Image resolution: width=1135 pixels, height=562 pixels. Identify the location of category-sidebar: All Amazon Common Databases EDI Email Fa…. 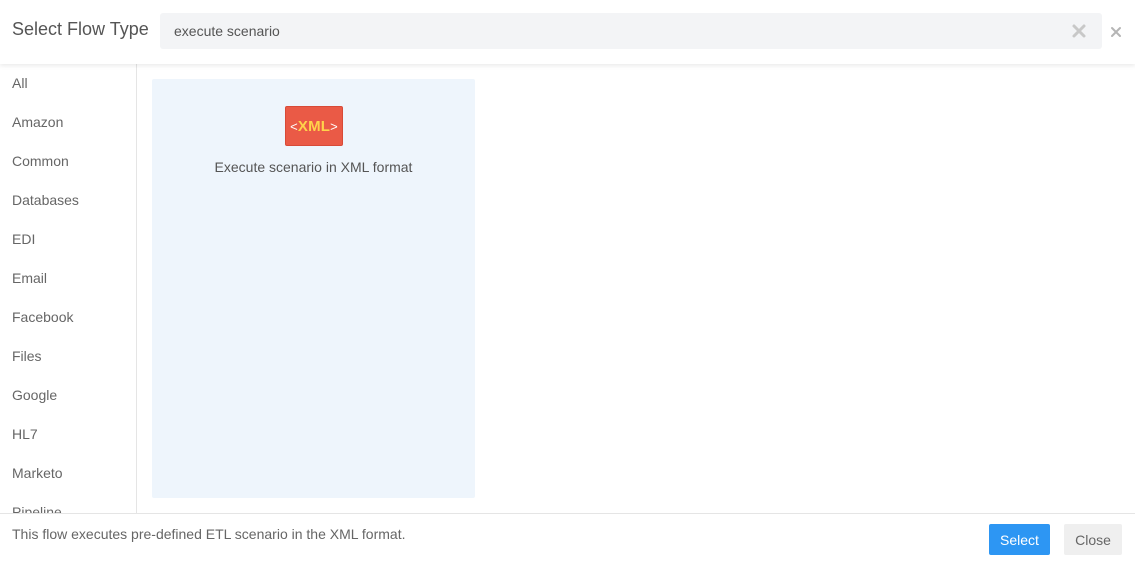
(68, 288).